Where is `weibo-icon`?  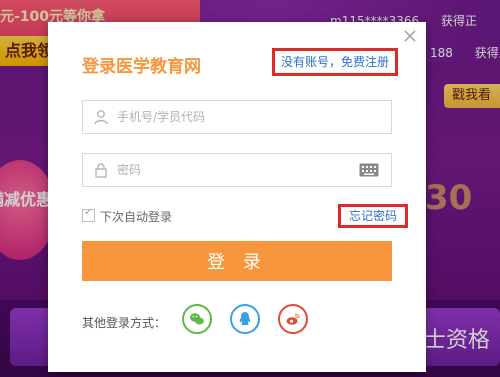 weibo-icon is located at coordinates (293, 319).